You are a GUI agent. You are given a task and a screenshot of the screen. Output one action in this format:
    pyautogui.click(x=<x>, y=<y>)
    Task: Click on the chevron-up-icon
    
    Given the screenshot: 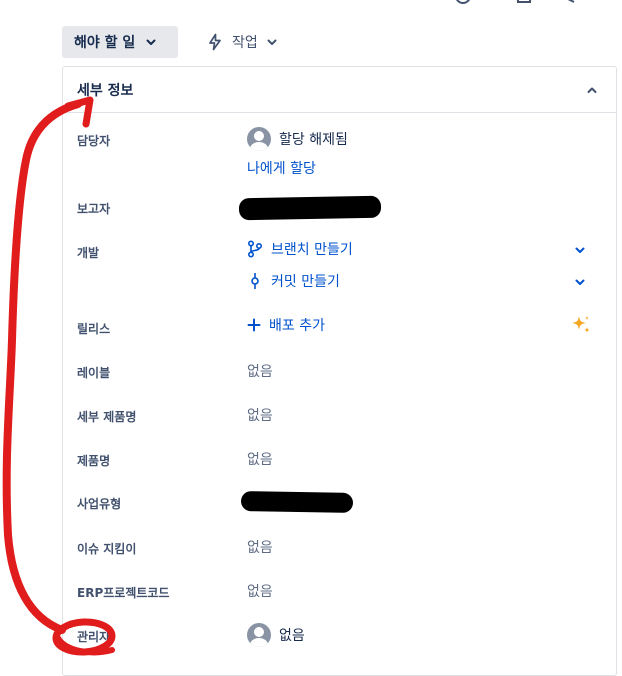 What is the action you would take?
    pyautogui.click(x=592, y=90)
    